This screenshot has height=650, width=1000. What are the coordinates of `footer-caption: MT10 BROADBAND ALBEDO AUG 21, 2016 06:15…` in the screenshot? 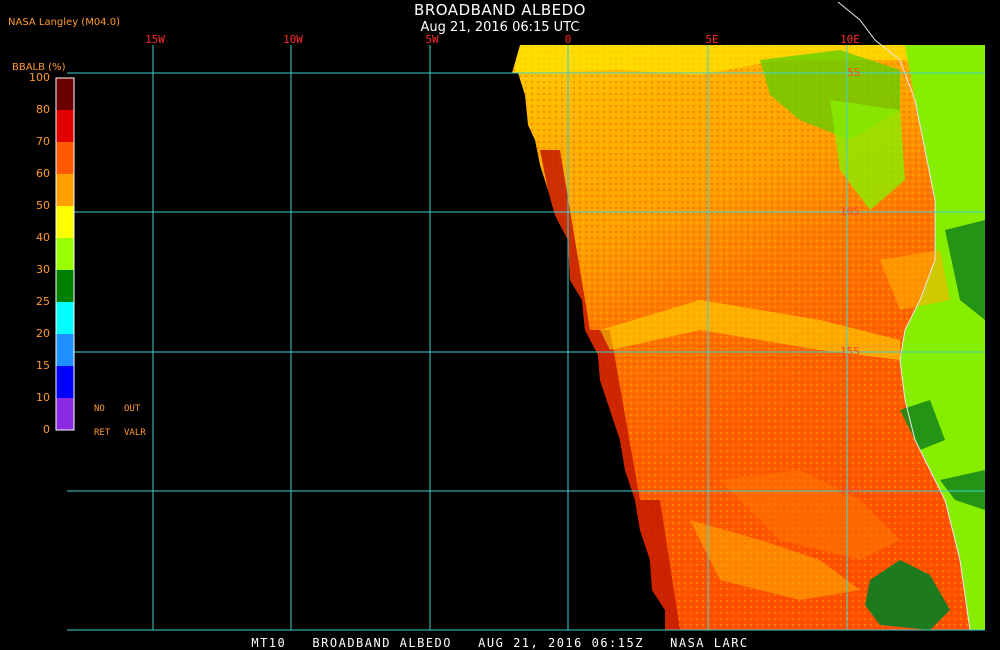 It's located at (500, 643).